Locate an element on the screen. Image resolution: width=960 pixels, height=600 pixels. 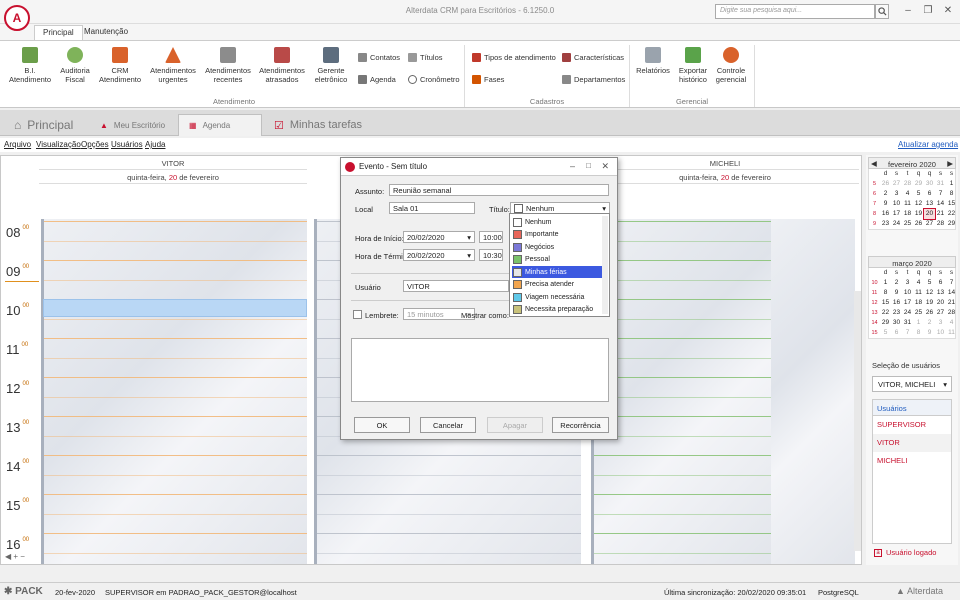
usuario-input: VITOR is located at coordinates (456, 286).